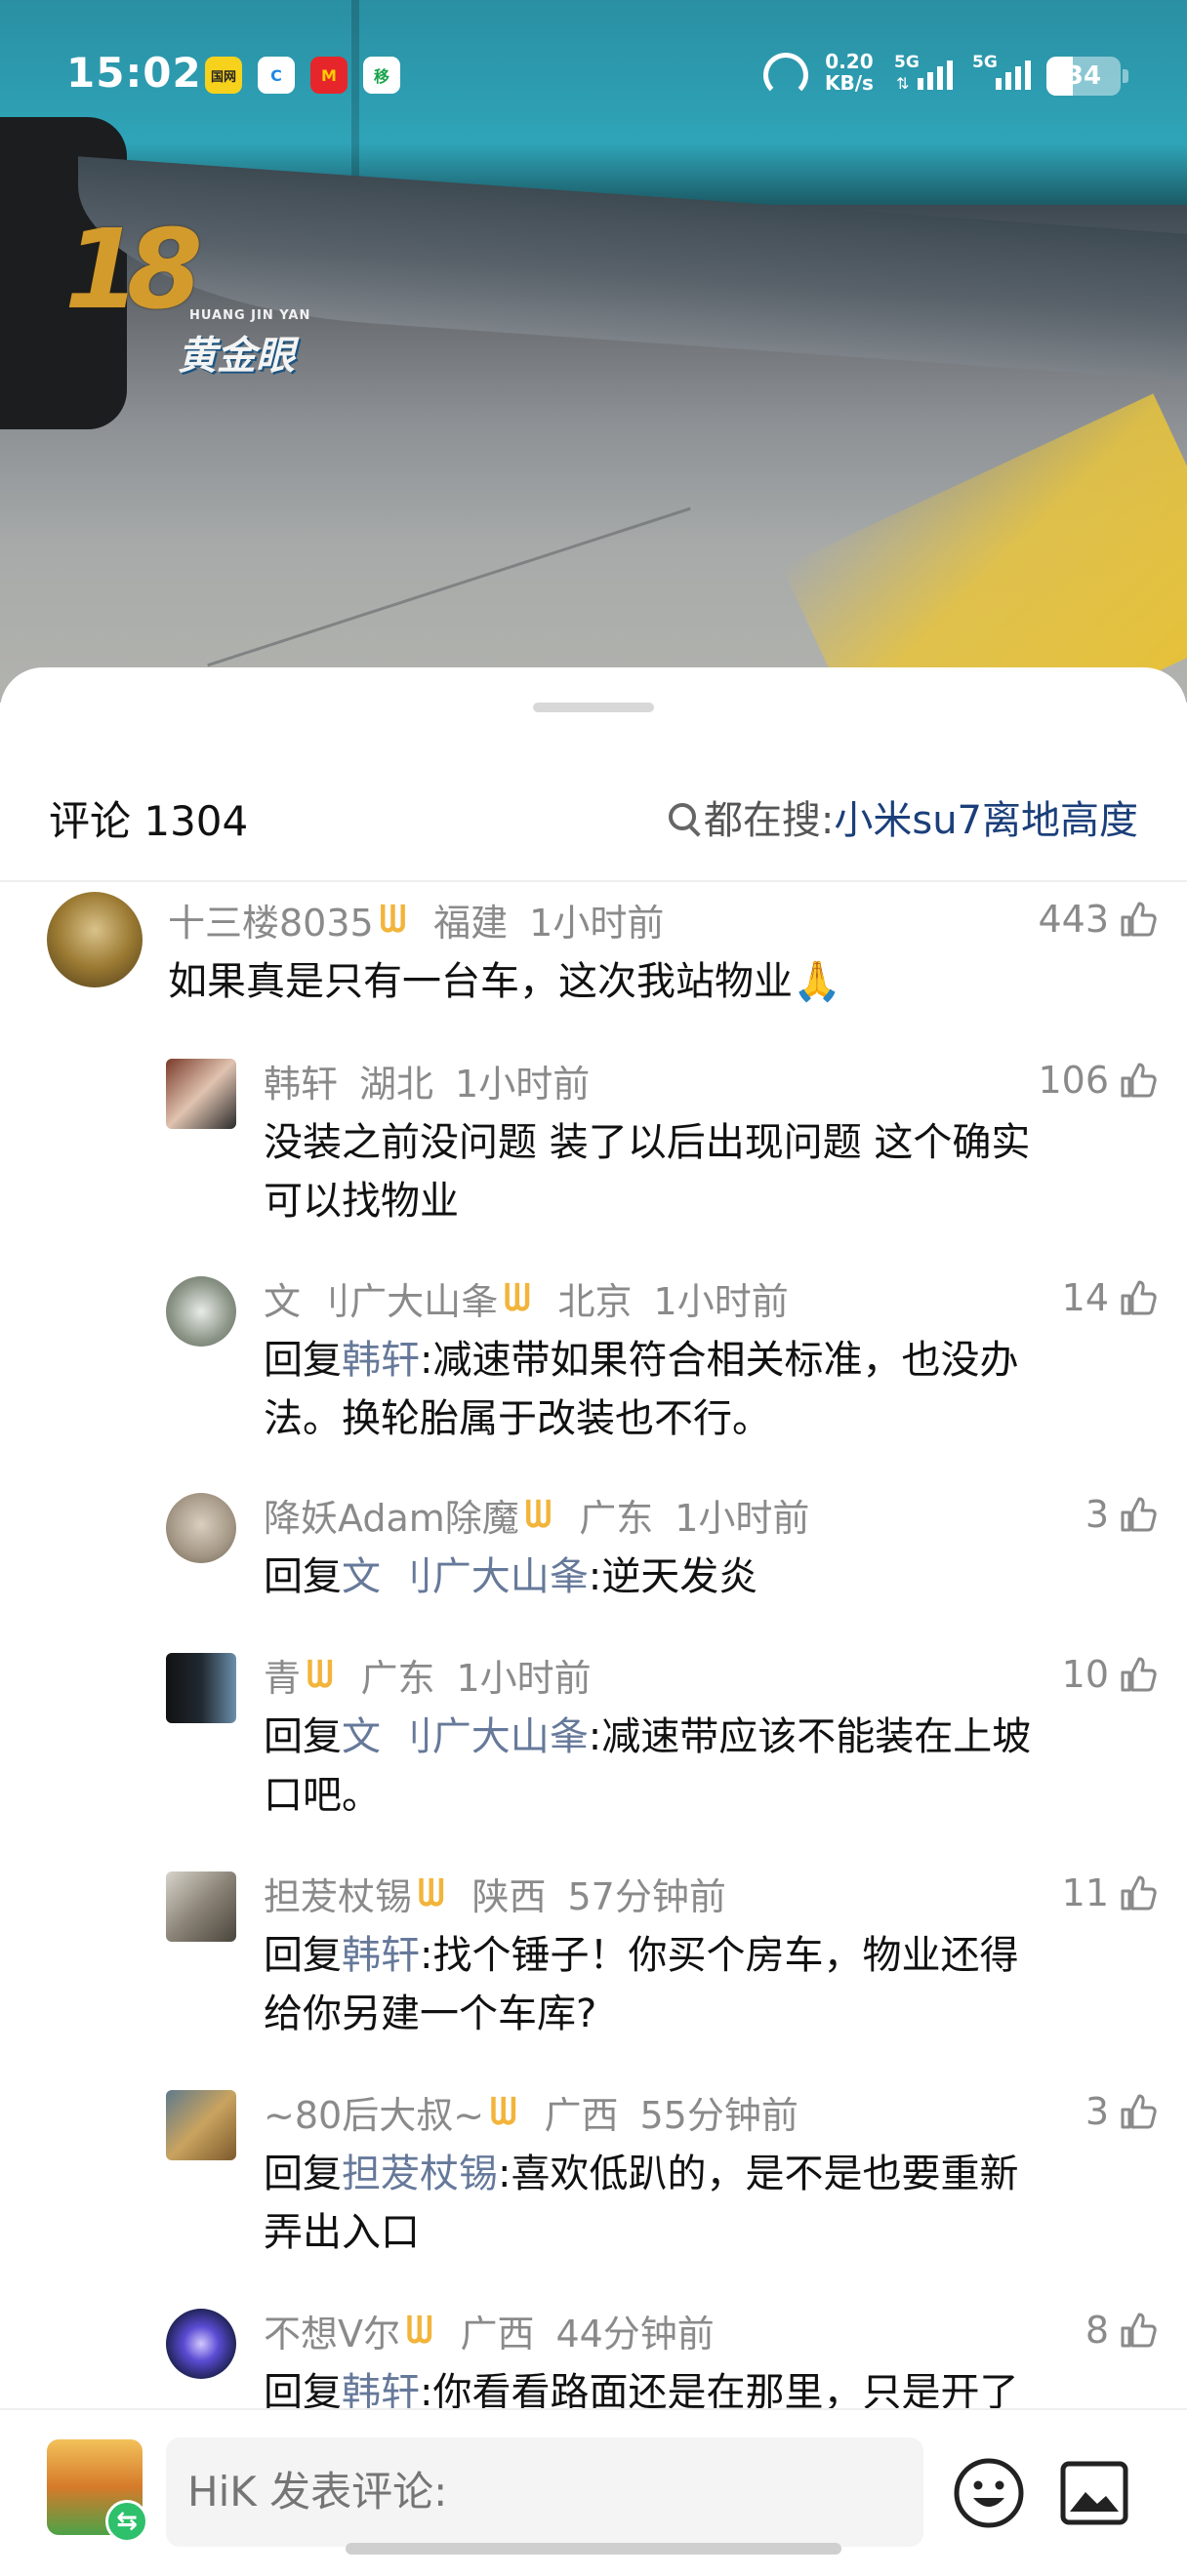 Image resolution: width=1187 pixels, height=2576 pixels. Describe the element at coordinates (1110, 1893) in the screenshot. I see `like-button: 11` at that location.